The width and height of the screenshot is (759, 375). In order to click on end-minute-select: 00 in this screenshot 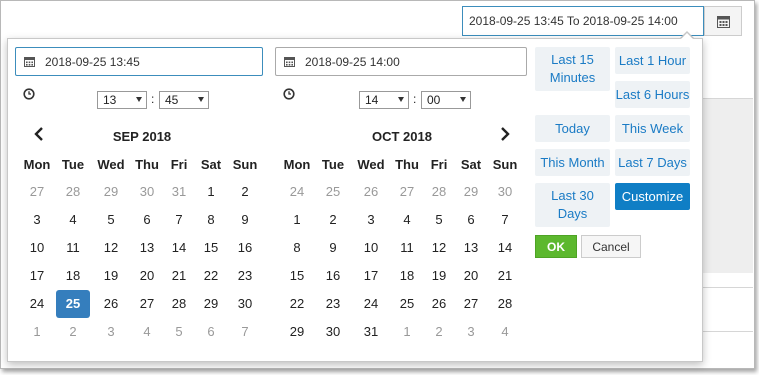, I will do `click(446, 100)`.